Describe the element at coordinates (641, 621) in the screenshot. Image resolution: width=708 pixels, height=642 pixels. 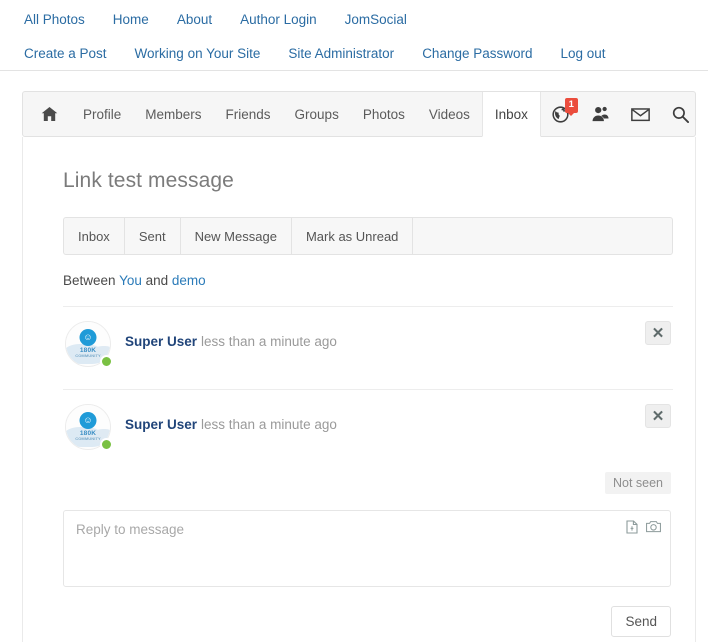
I see `send-button: Send` at that location.